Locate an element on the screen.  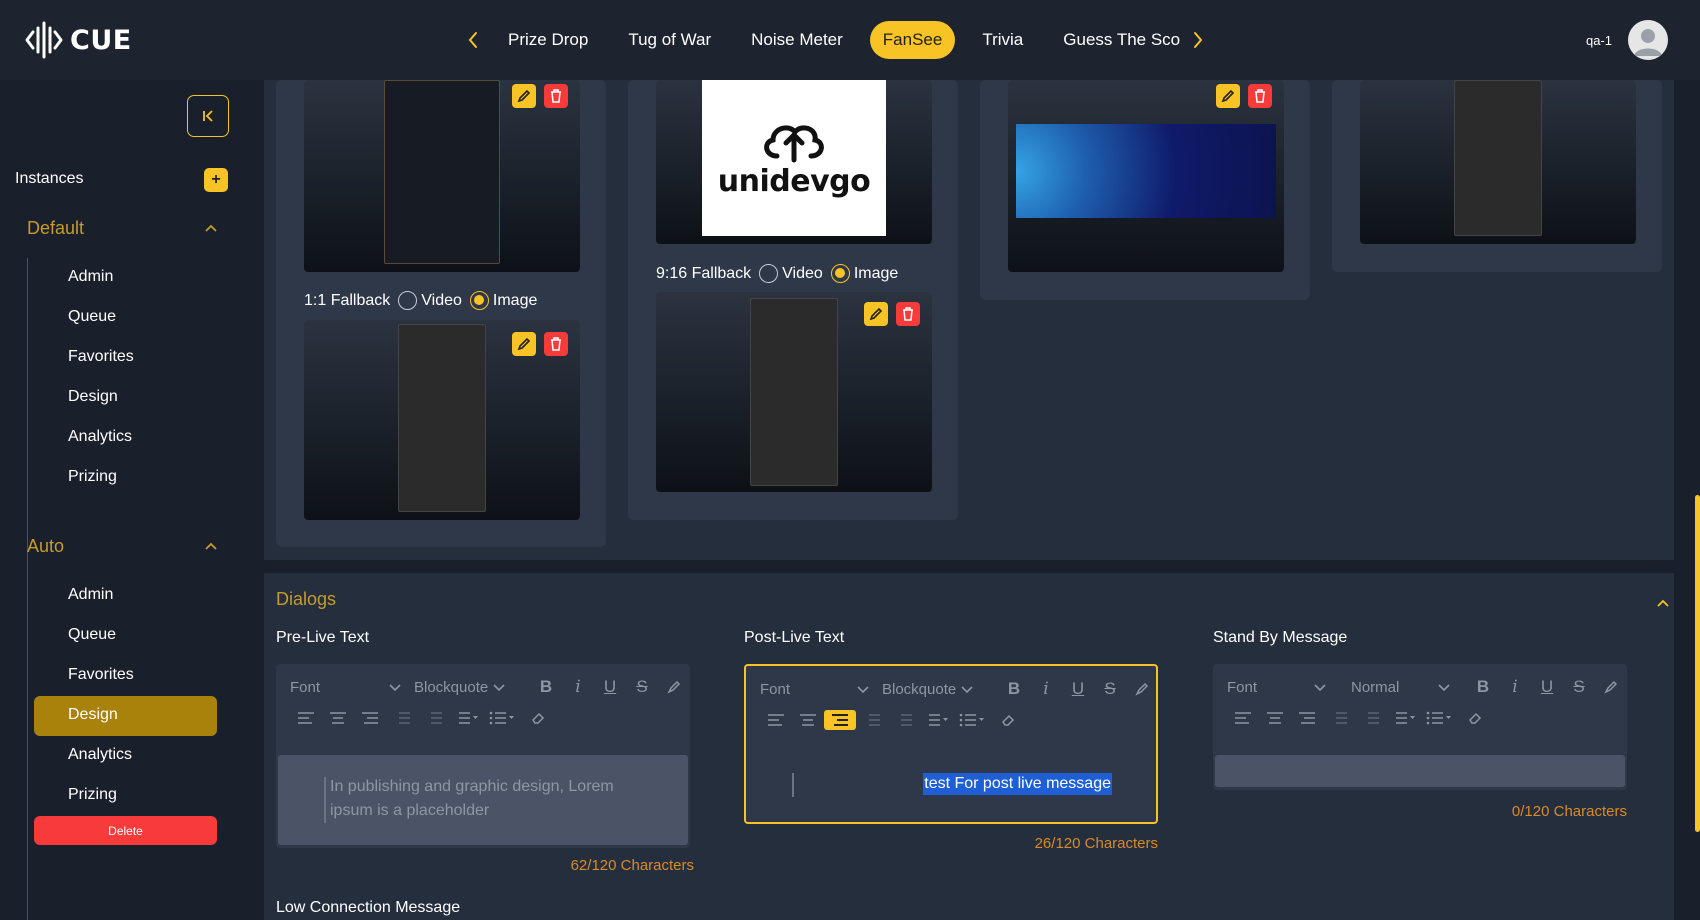
avatar is located at coordinates (1648, 40).